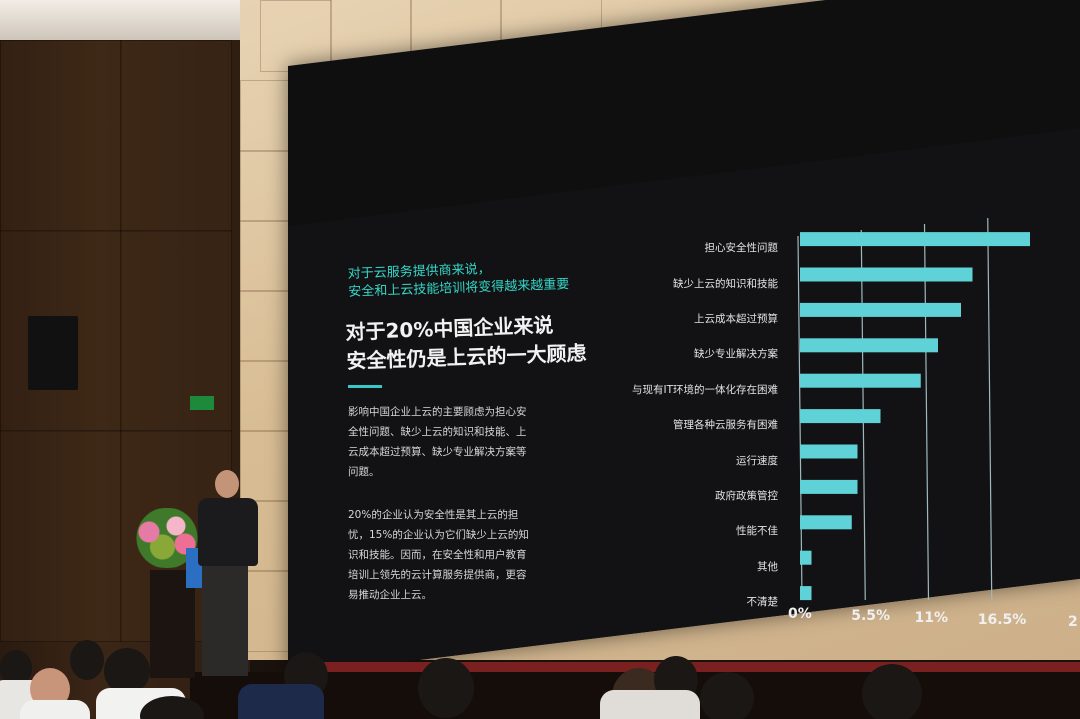  What do you see at coordinates (736, 318) in the screenshot?
I see `category-label: 上云成本超过预算` at bounding box center [736, 318].